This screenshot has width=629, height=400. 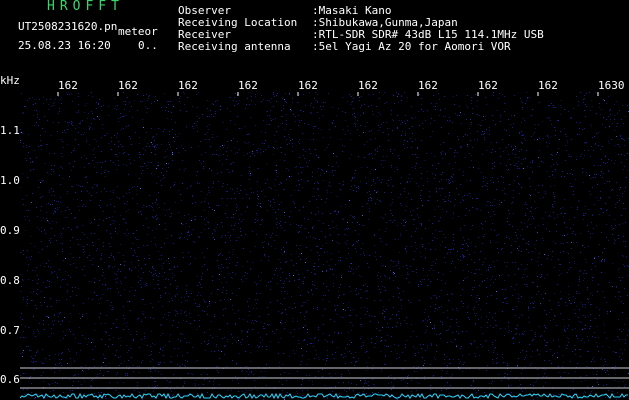 I want to click on y-tick: 0.9, so click(x=10, y=230).